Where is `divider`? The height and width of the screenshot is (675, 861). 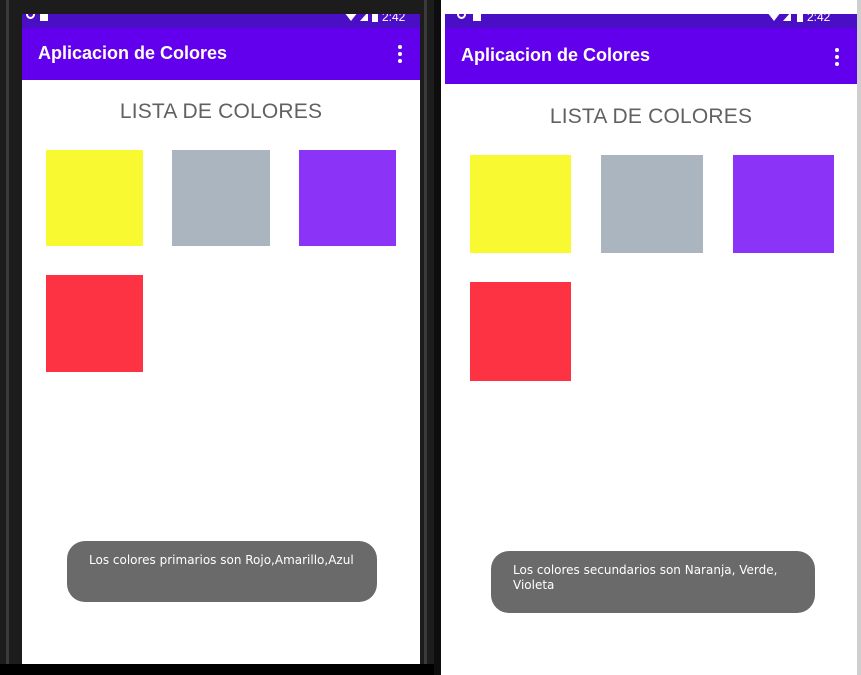
divider is located at coordinates (437, 337).